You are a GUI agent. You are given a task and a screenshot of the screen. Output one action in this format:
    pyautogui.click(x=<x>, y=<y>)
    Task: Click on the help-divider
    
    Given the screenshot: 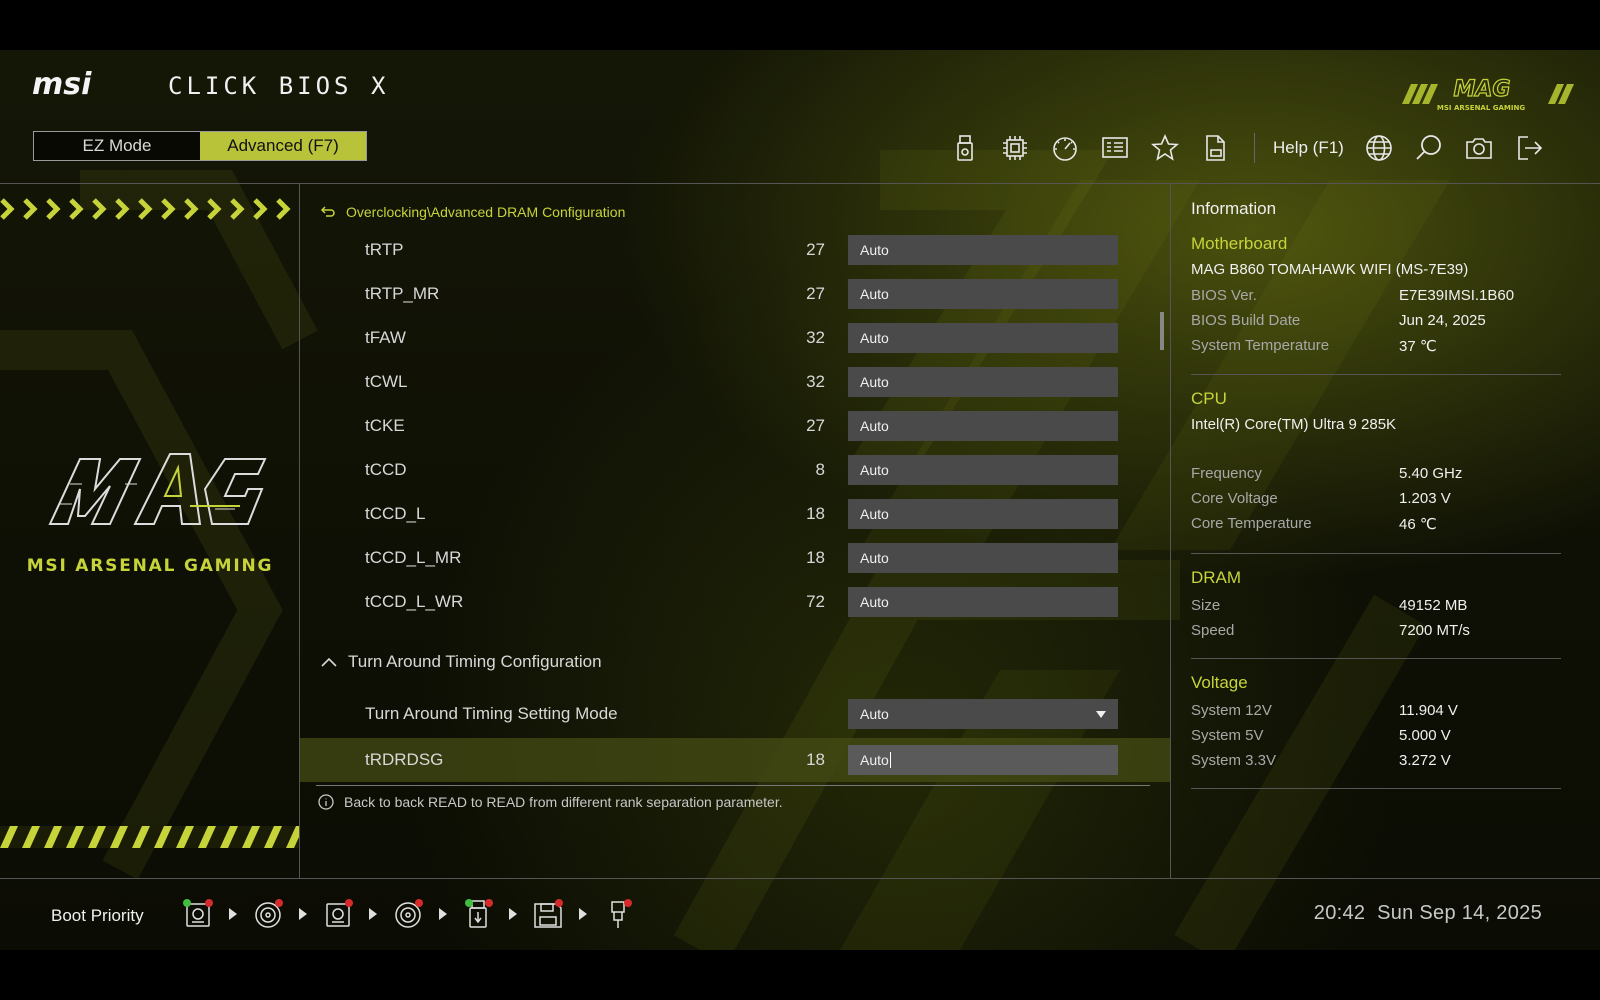 What is the action you would take?
    pyautogui.click(x=733, y=785)
    